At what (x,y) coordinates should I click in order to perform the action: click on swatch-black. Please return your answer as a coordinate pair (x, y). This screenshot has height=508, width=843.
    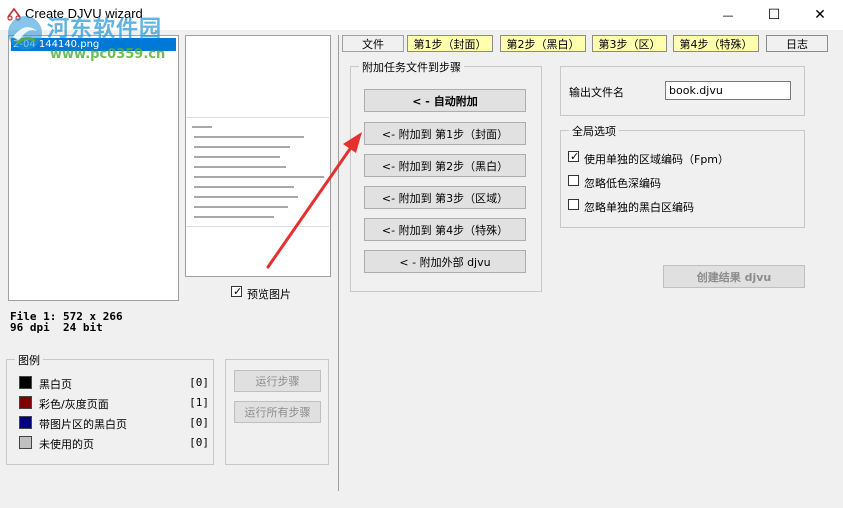
    Looking at the image, I should click on (25, 382).